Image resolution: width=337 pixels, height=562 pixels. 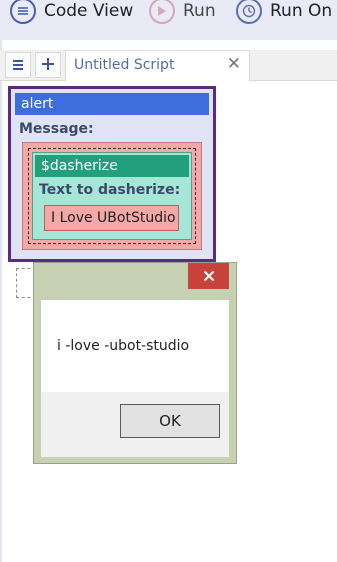 What do you see at coordinates (234, 64) in the screenshot?
I see `tab-close-icon: ✕` at bounding box center [234, 64].